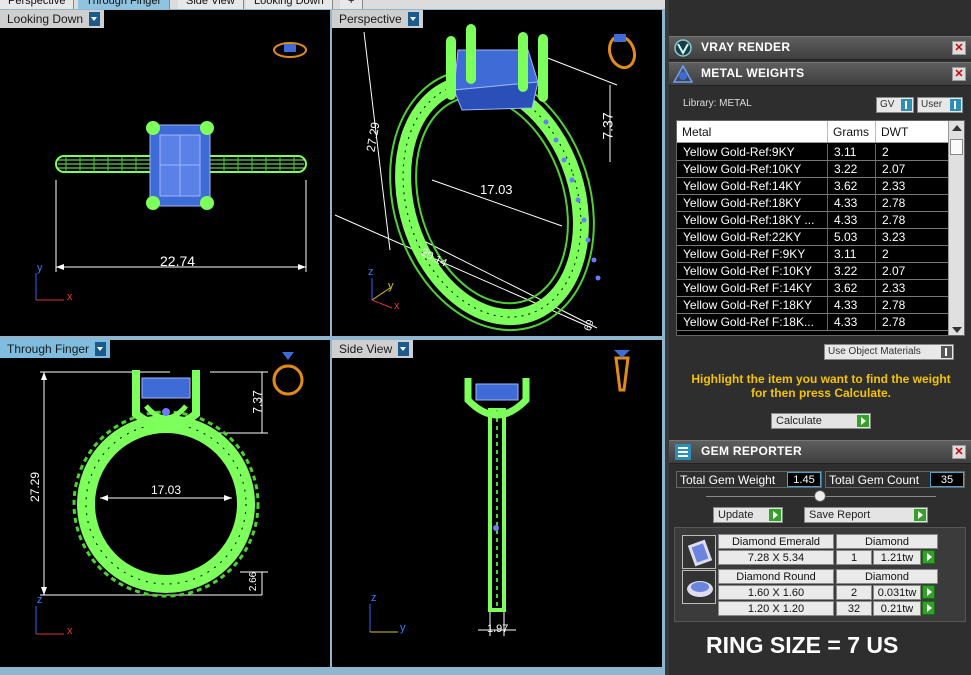 The image size is (971, 675). I want to click on tab-through-finger: Through Finger, so click(124, 4).